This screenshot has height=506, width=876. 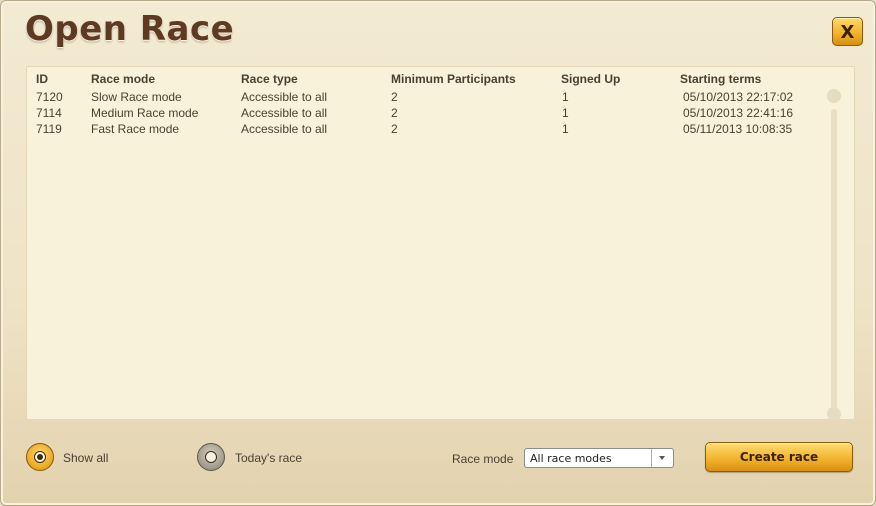 I want to click on create-race-button: Create race, so click(x=779, y=457).